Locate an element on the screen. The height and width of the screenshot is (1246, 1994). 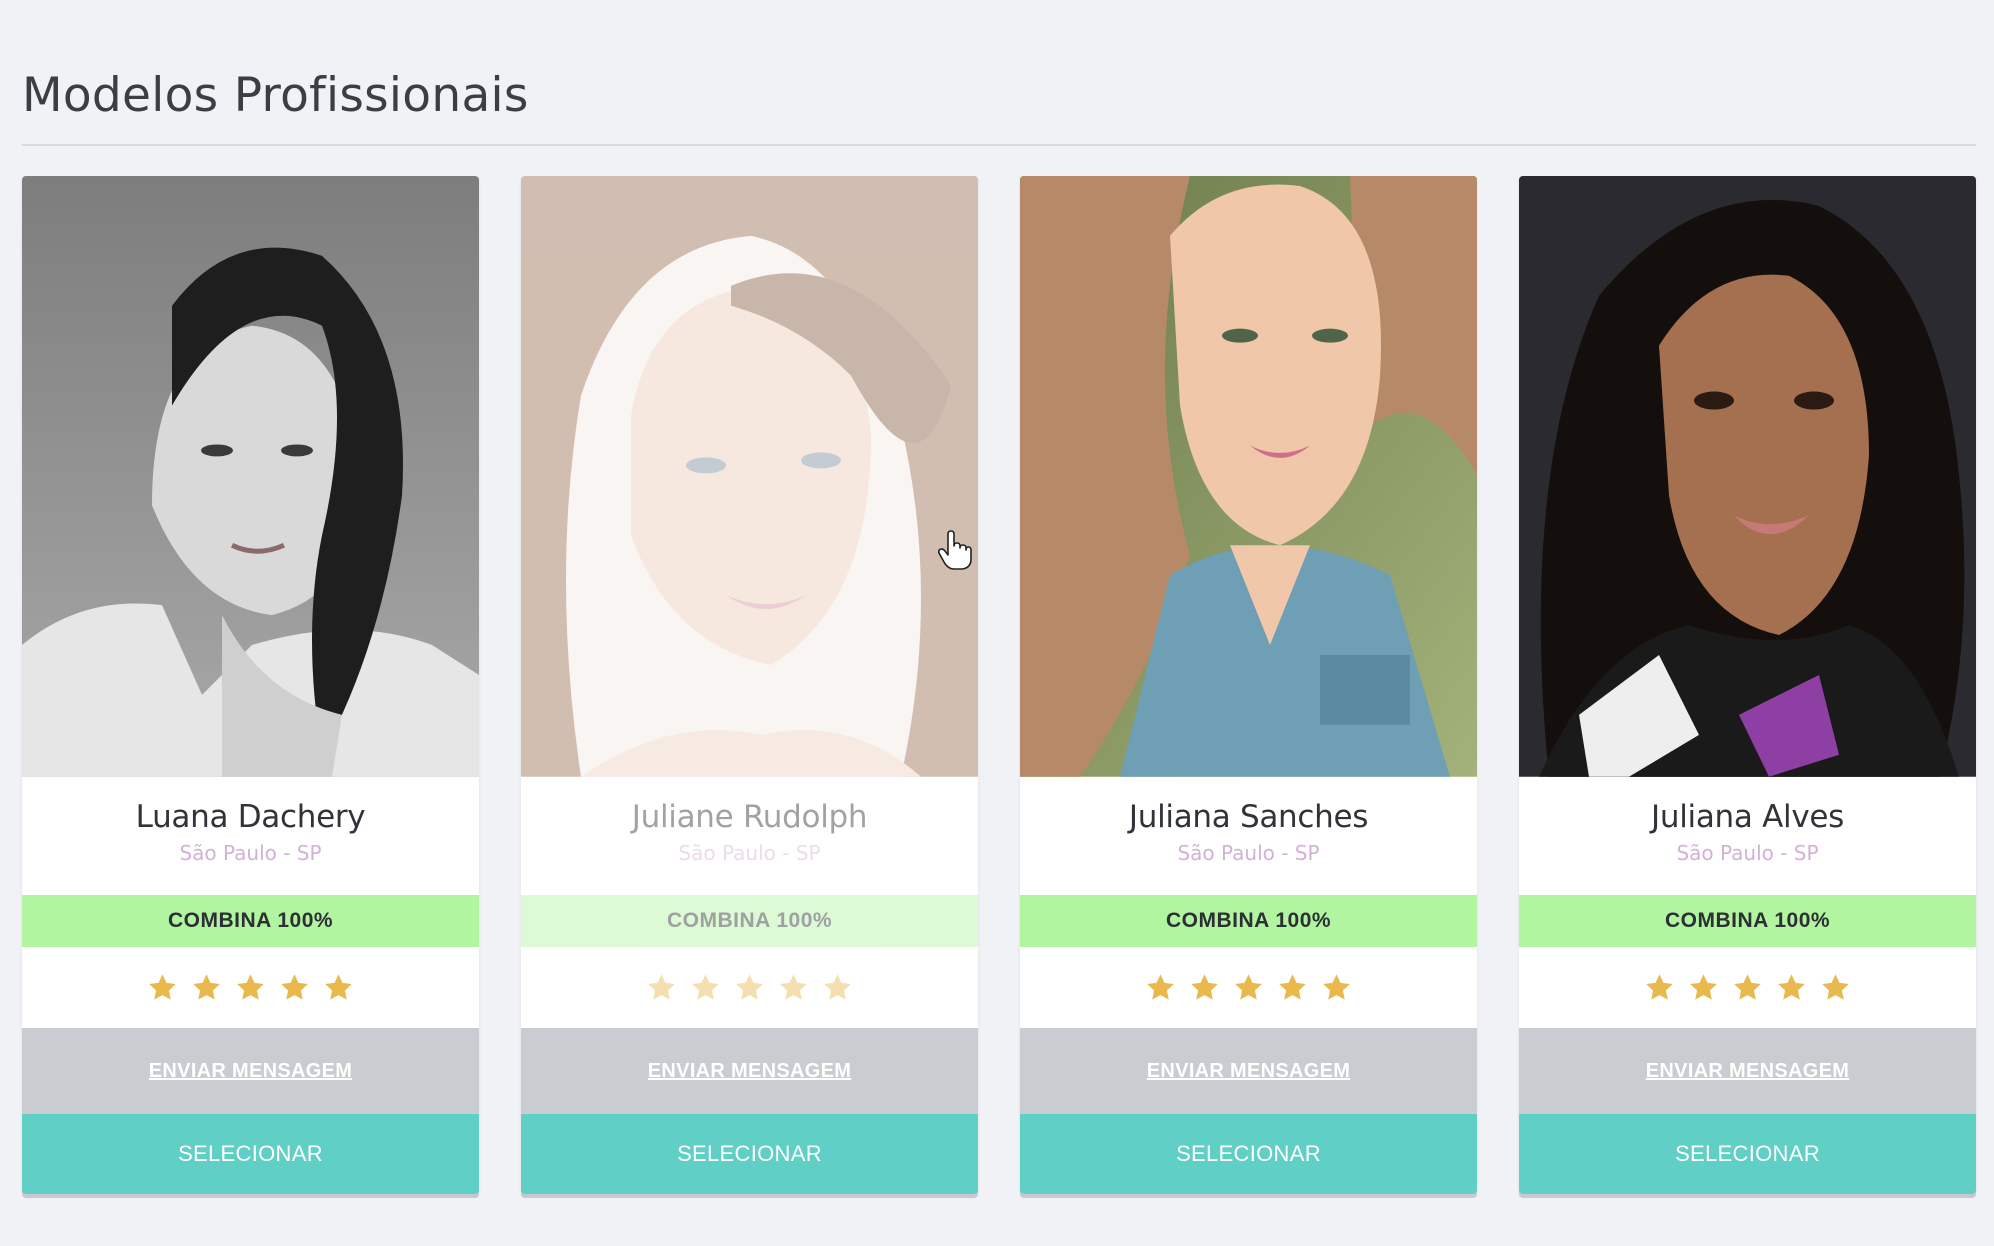
model-name: Juliana Alves is located at coordinates (1747, 816).